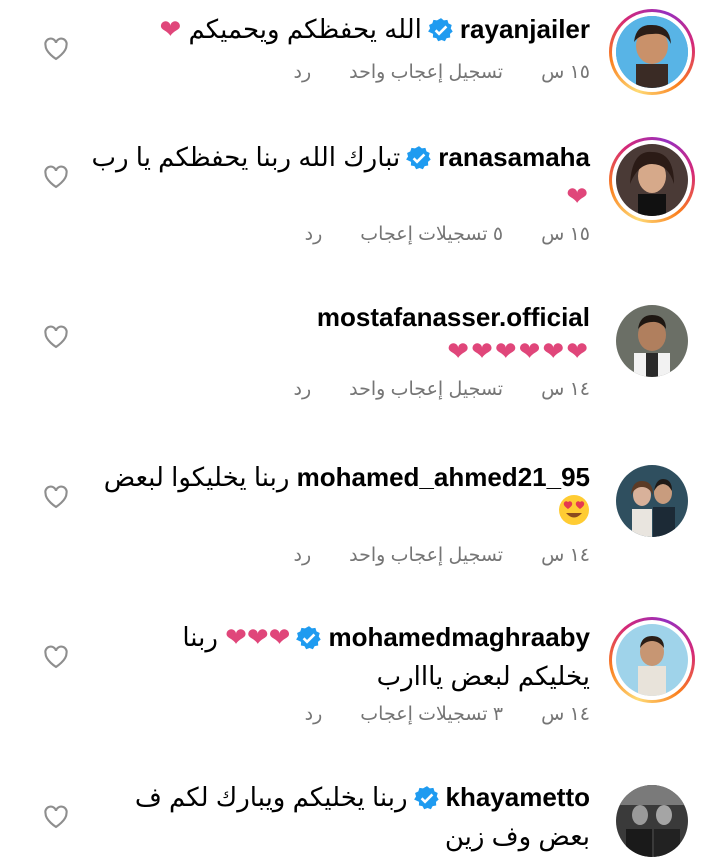 This screenshot has width=720, height=864. Describe the element at coordinates (459, 637) in the screenshot. I see `username: mohamedmaghraaby` at that location.